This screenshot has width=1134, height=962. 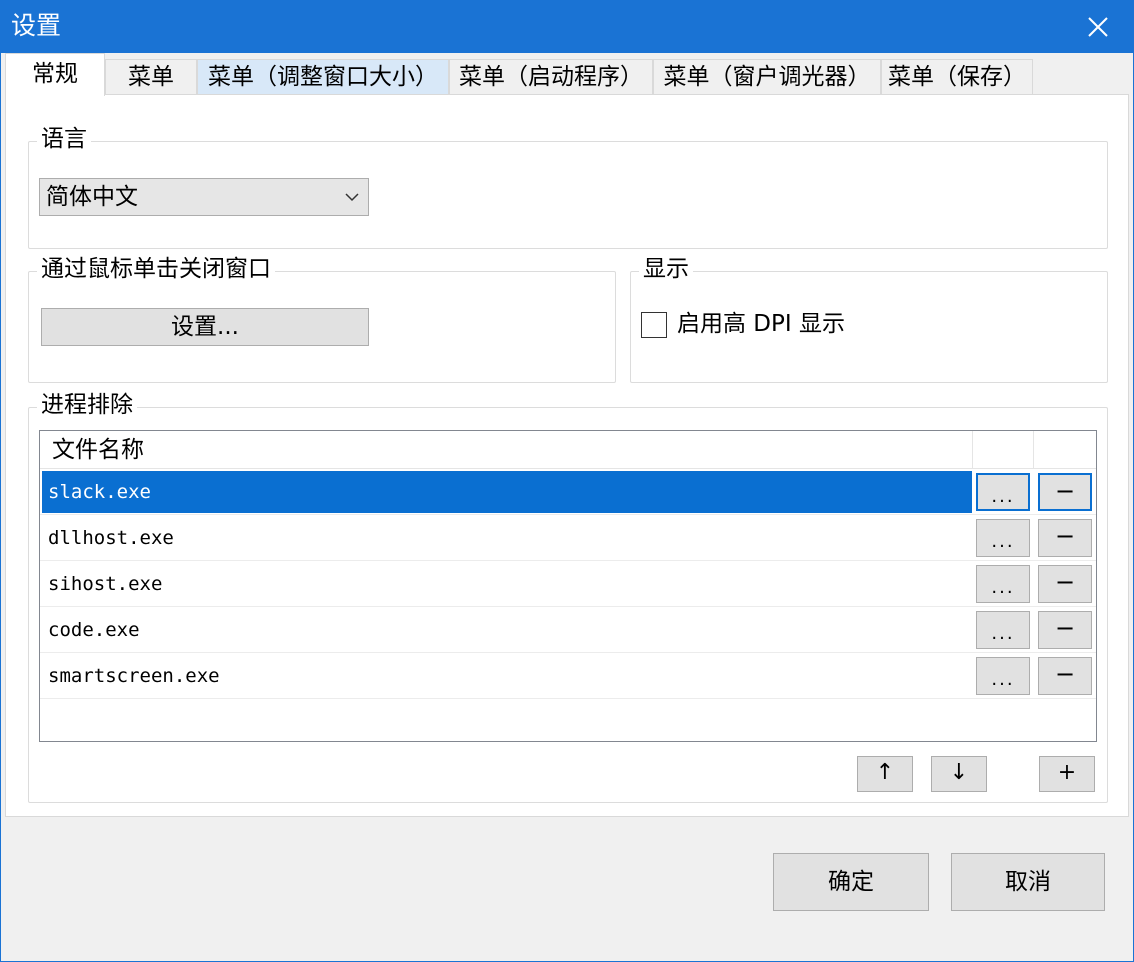 What do you see at coordinates (551, 77) in the screenshot?
I see `tab-menu-launch: 菜单（启动程序）` at bounding box center [551, 77].